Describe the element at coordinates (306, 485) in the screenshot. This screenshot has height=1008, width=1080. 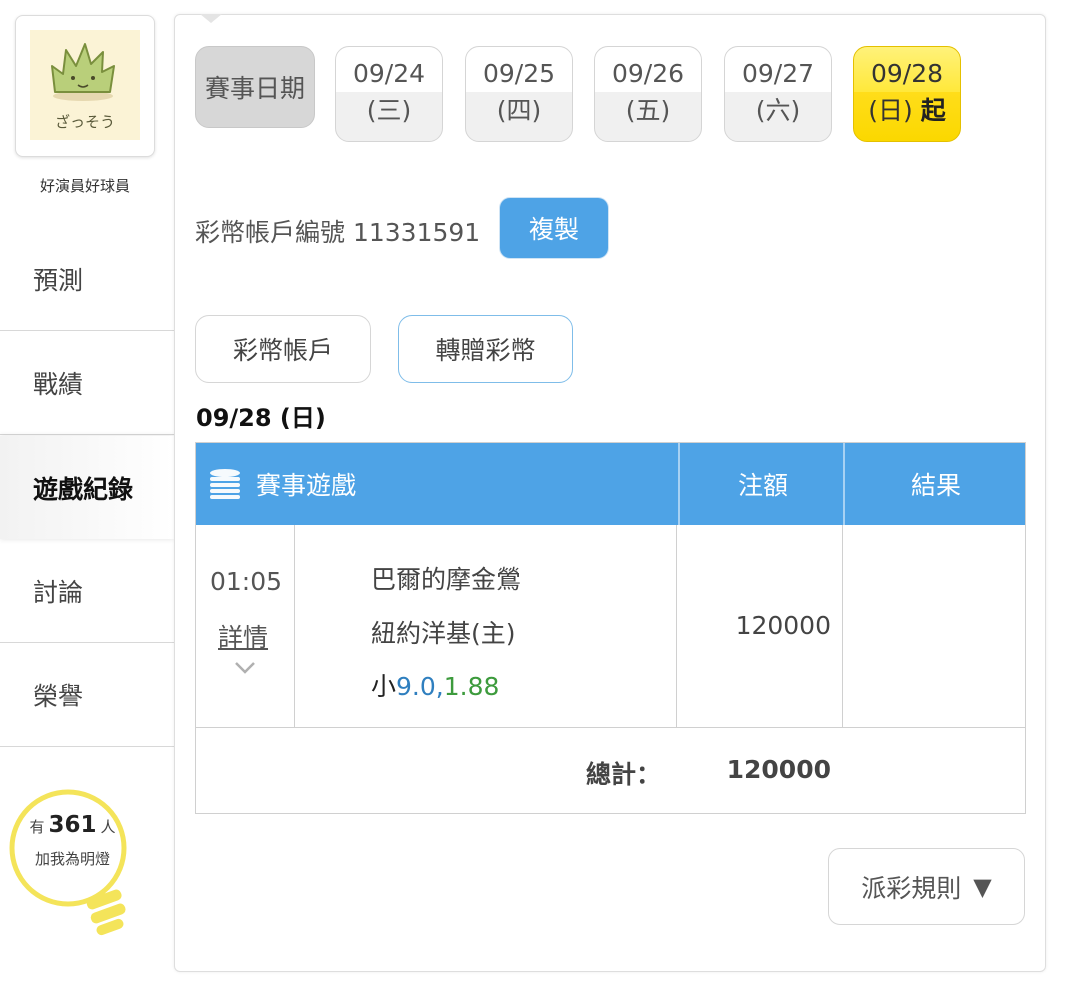
I see `header-game-label: 賽事遊戲` at that location.